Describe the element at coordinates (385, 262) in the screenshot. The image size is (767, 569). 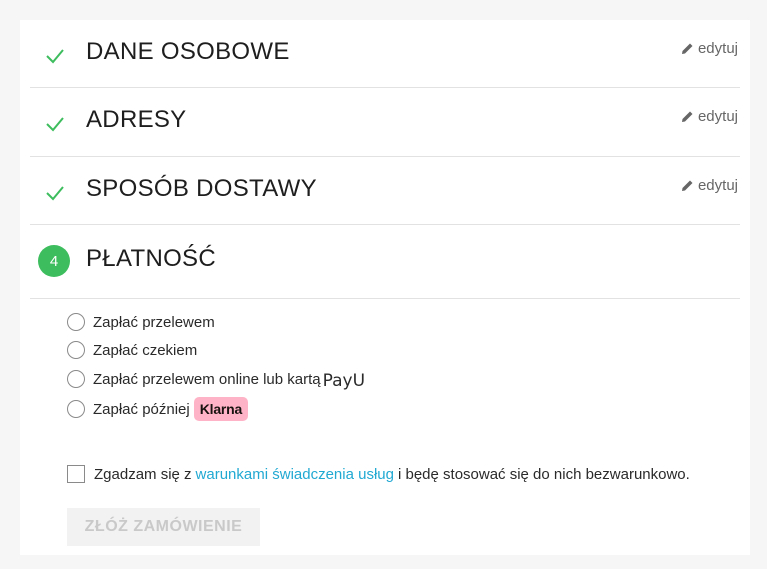
I see `step-payment: 4 PŁATNOŚĆ` at that location.